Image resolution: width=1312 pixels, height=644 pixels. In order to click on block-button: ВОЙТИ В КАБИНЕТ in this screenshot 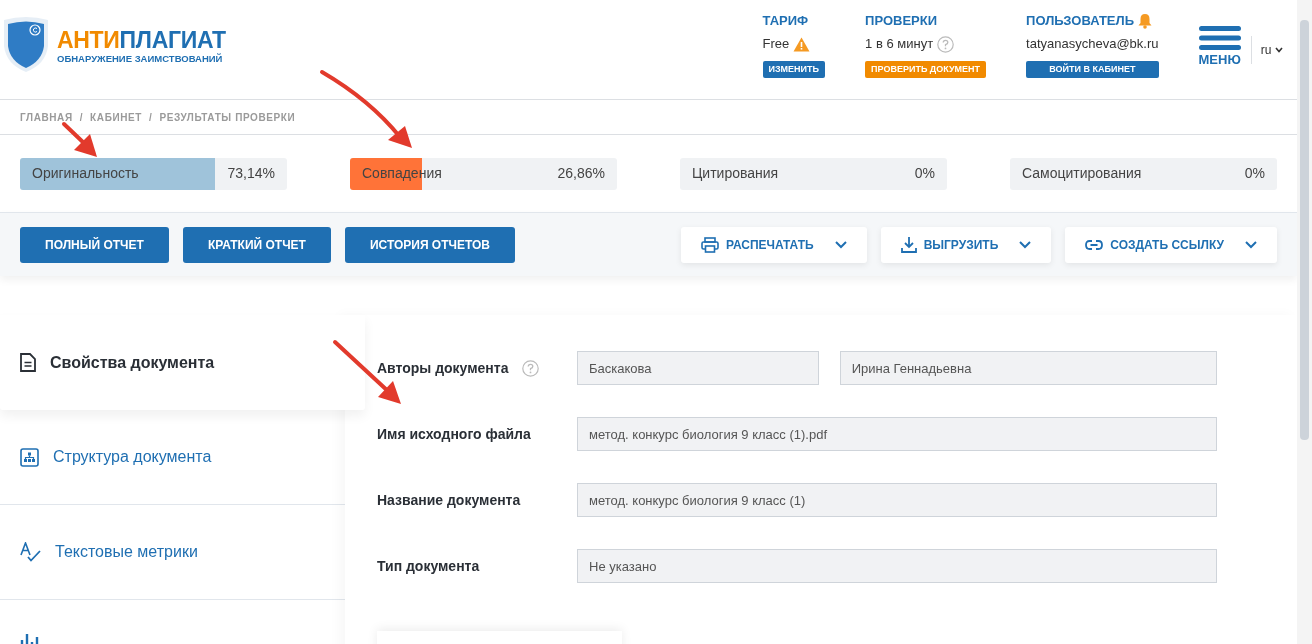, I will do `click(1092, 69)`.